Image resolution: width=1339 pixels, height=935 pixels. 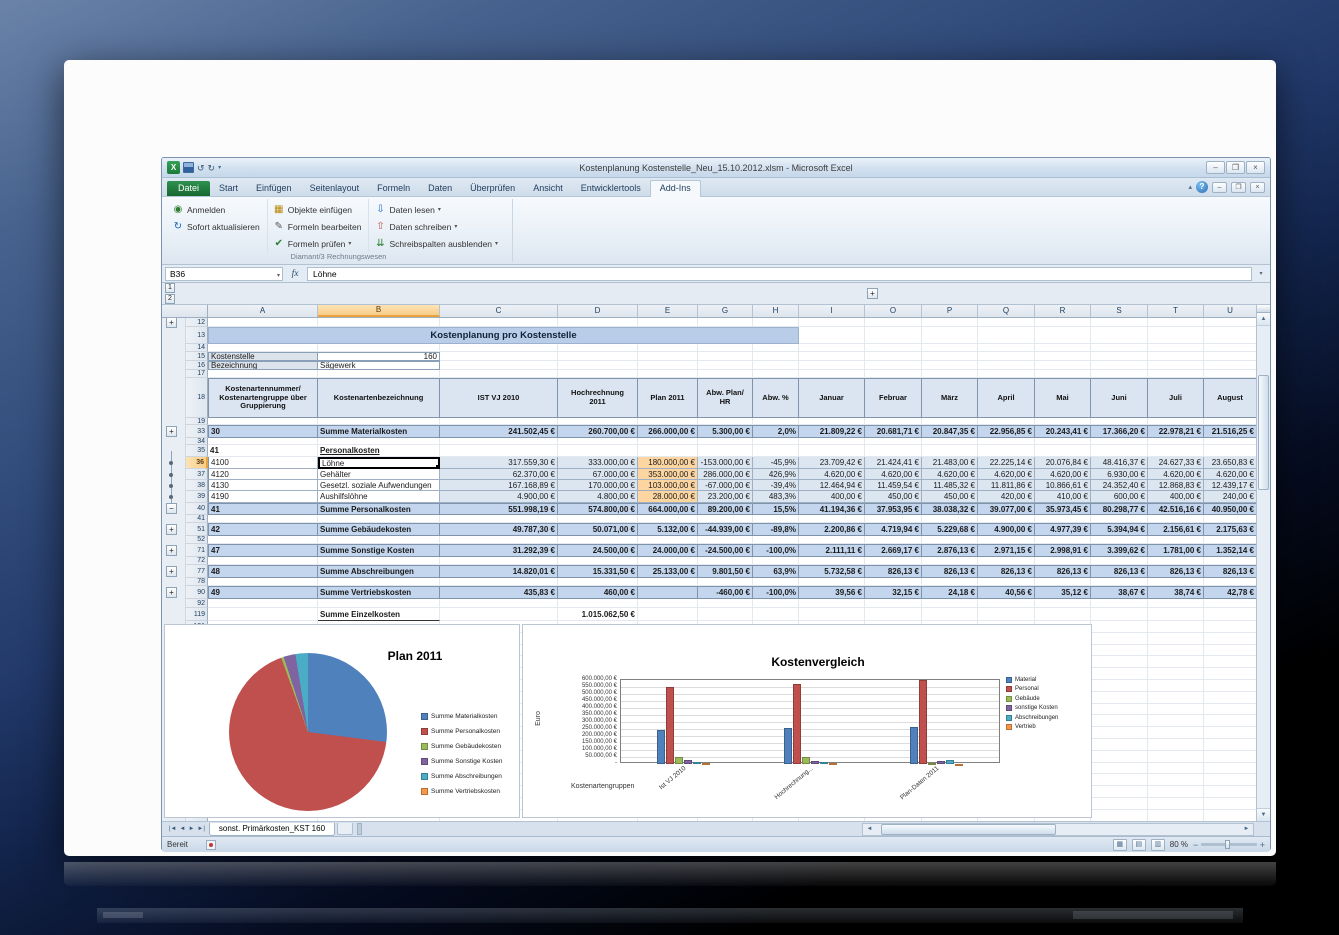 What do you see at coordinates (197, 582) in the screenshot?
I see `row-header-78: 78` at bounding box center [197, 582].